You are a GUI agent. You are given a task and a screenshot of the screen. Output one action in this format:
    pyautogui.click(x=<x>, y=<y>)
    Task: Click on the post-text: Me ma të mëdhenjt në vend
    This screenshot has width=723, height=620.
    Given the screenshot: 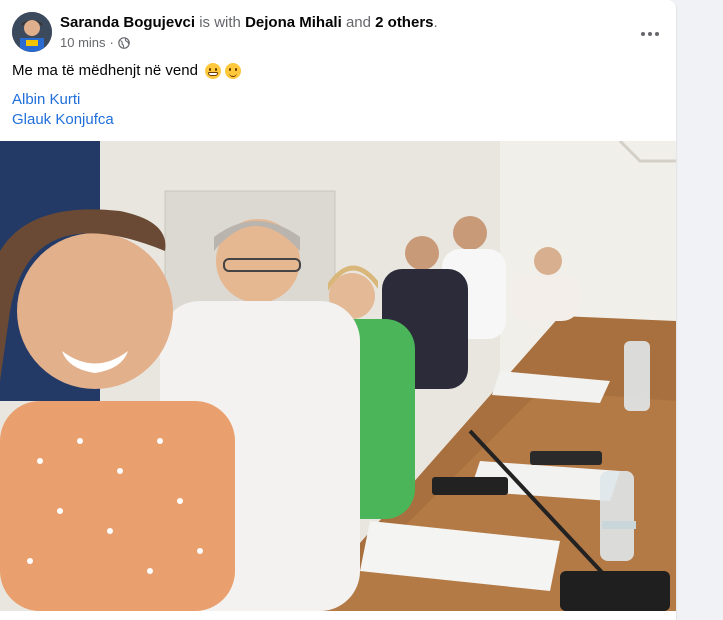 What is the action you would take?
    pyautogui.click(x=126, y=70)
    